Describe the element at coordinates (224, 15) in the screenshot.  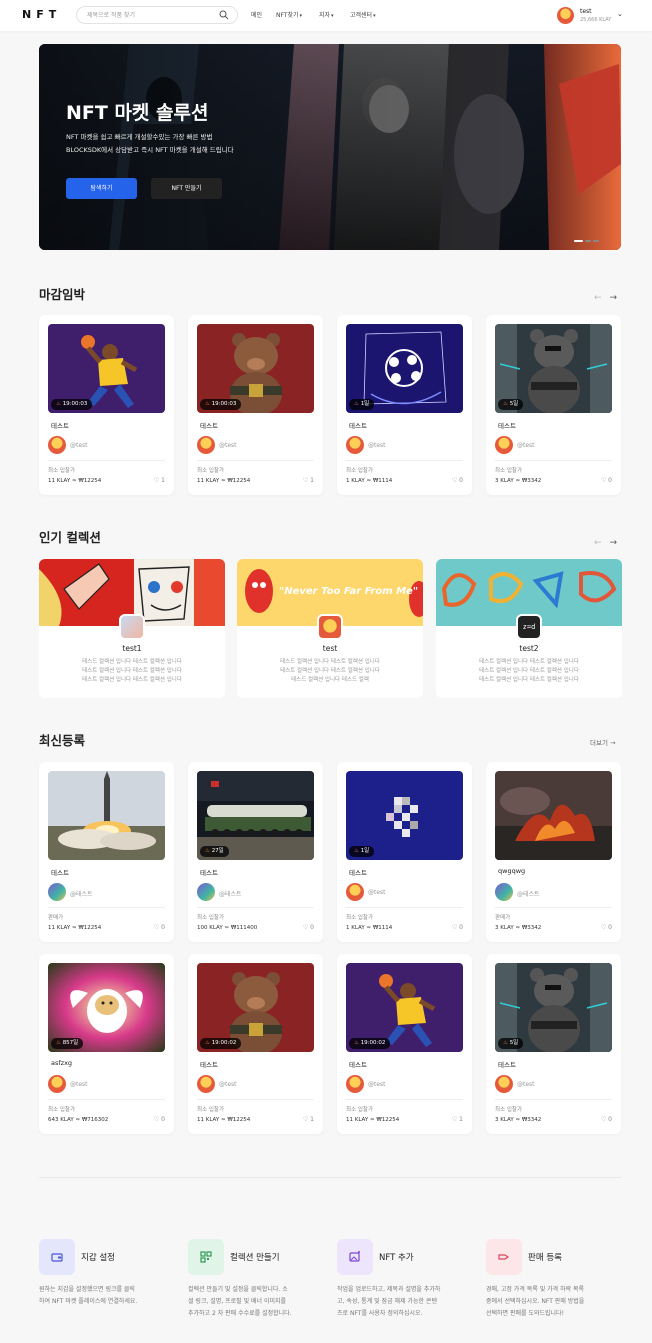
I see `search-icon` at that location.